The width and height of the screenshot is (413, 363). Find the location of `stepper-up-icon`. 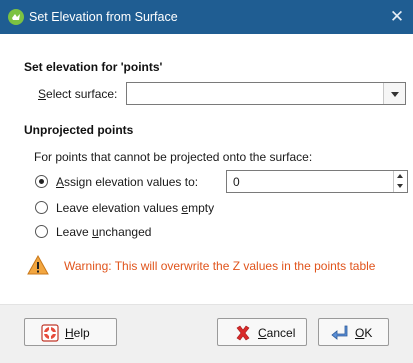

stepper-up-icon is located at coordinates (400, 176).